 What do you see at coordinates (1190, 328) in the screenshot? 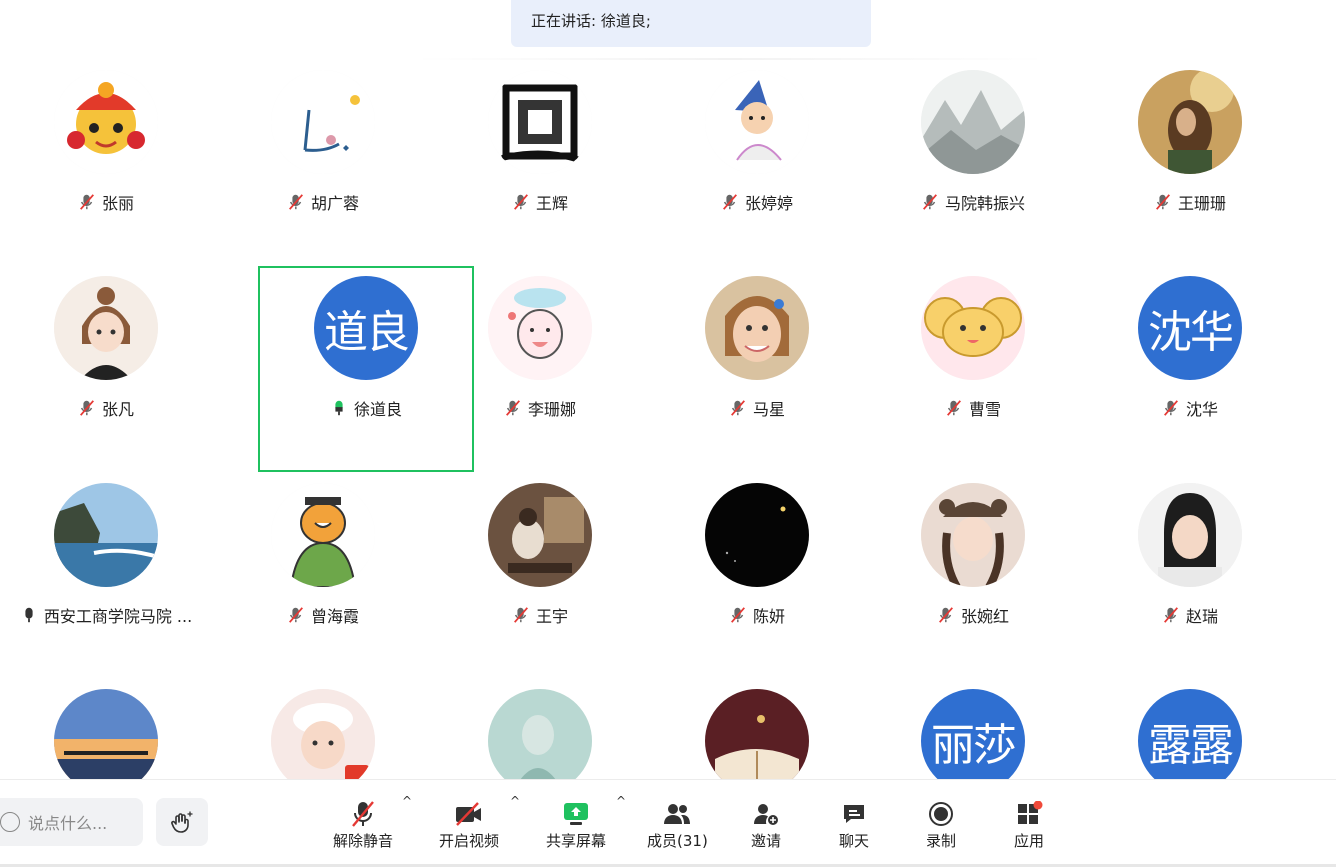
I see `avatar: 沈华` at bounding box center [1190, 328].